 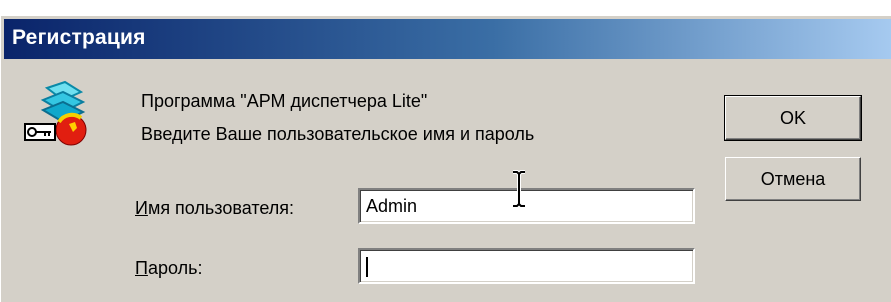 I want to click on window-title: Регистрация, so click(x=79, y=37).